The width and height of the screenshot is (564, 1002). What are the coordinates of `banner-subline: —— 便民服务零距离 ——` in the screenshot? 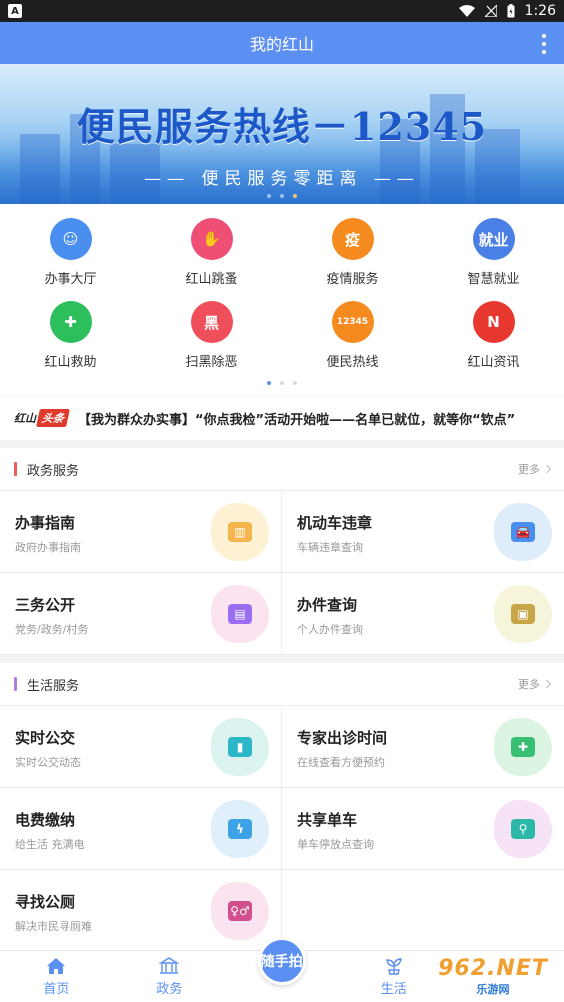 It's located at (282, 179).